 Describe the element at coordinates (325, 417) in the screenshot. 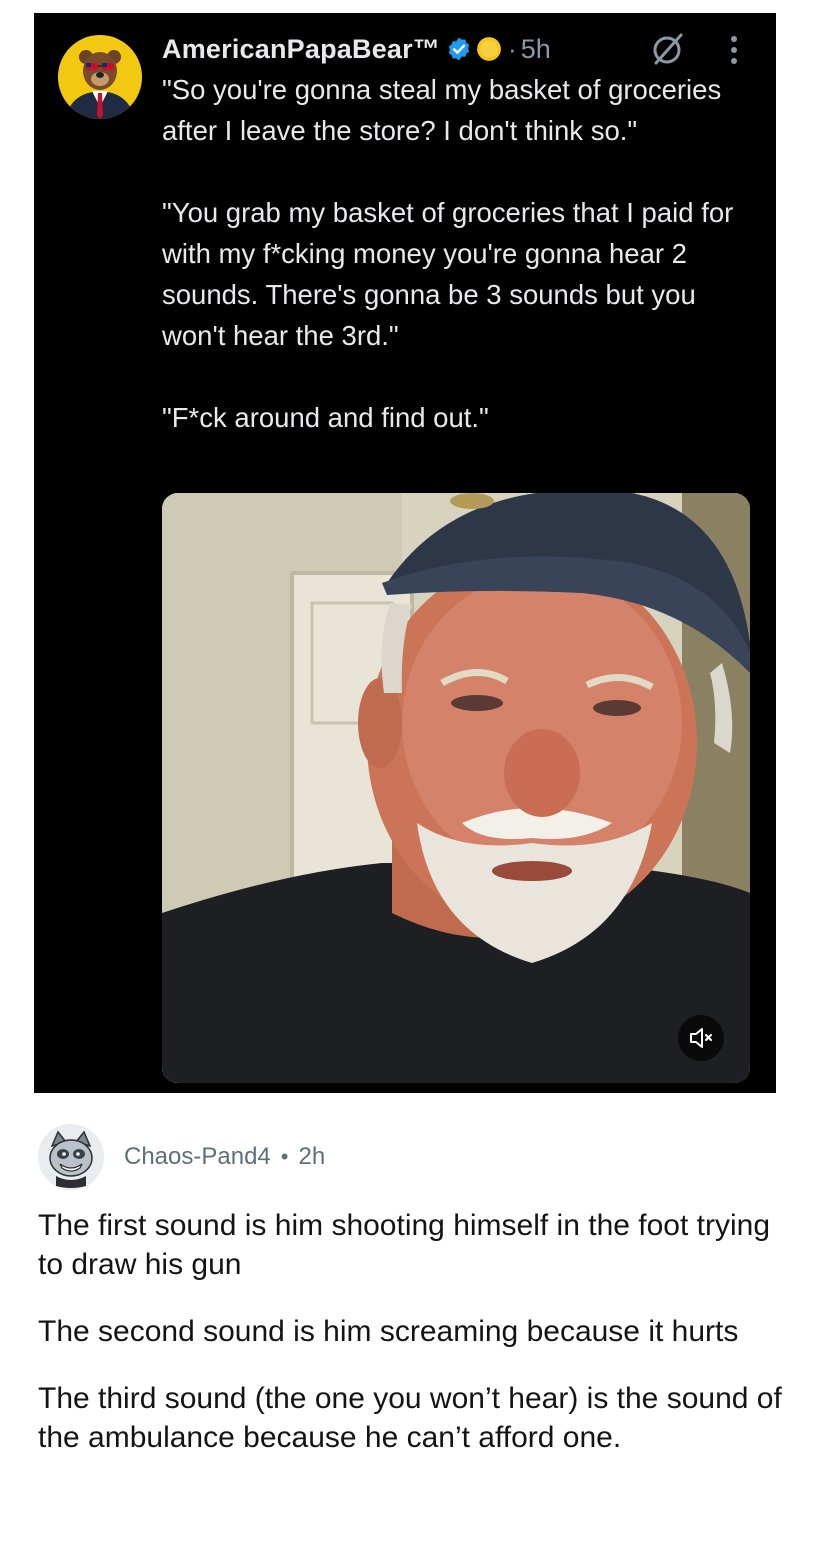

I see `tweet-paragraph: "F*ck around and find out."` at that location.